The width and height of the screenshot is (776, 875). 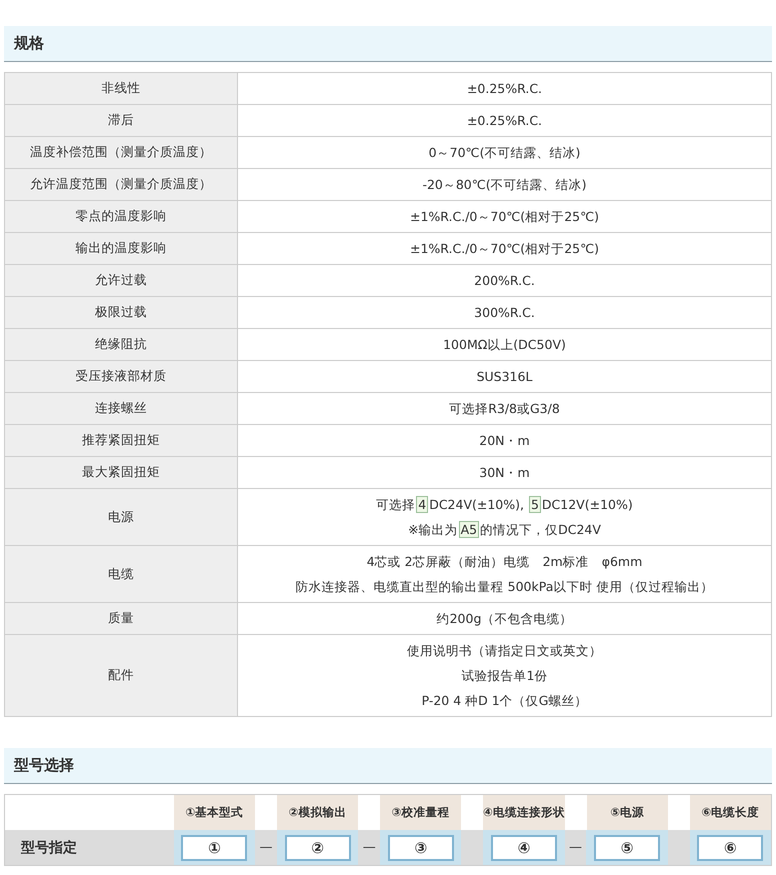 I want to click on column-header: ①基本型式, so click(x=214, y=812).